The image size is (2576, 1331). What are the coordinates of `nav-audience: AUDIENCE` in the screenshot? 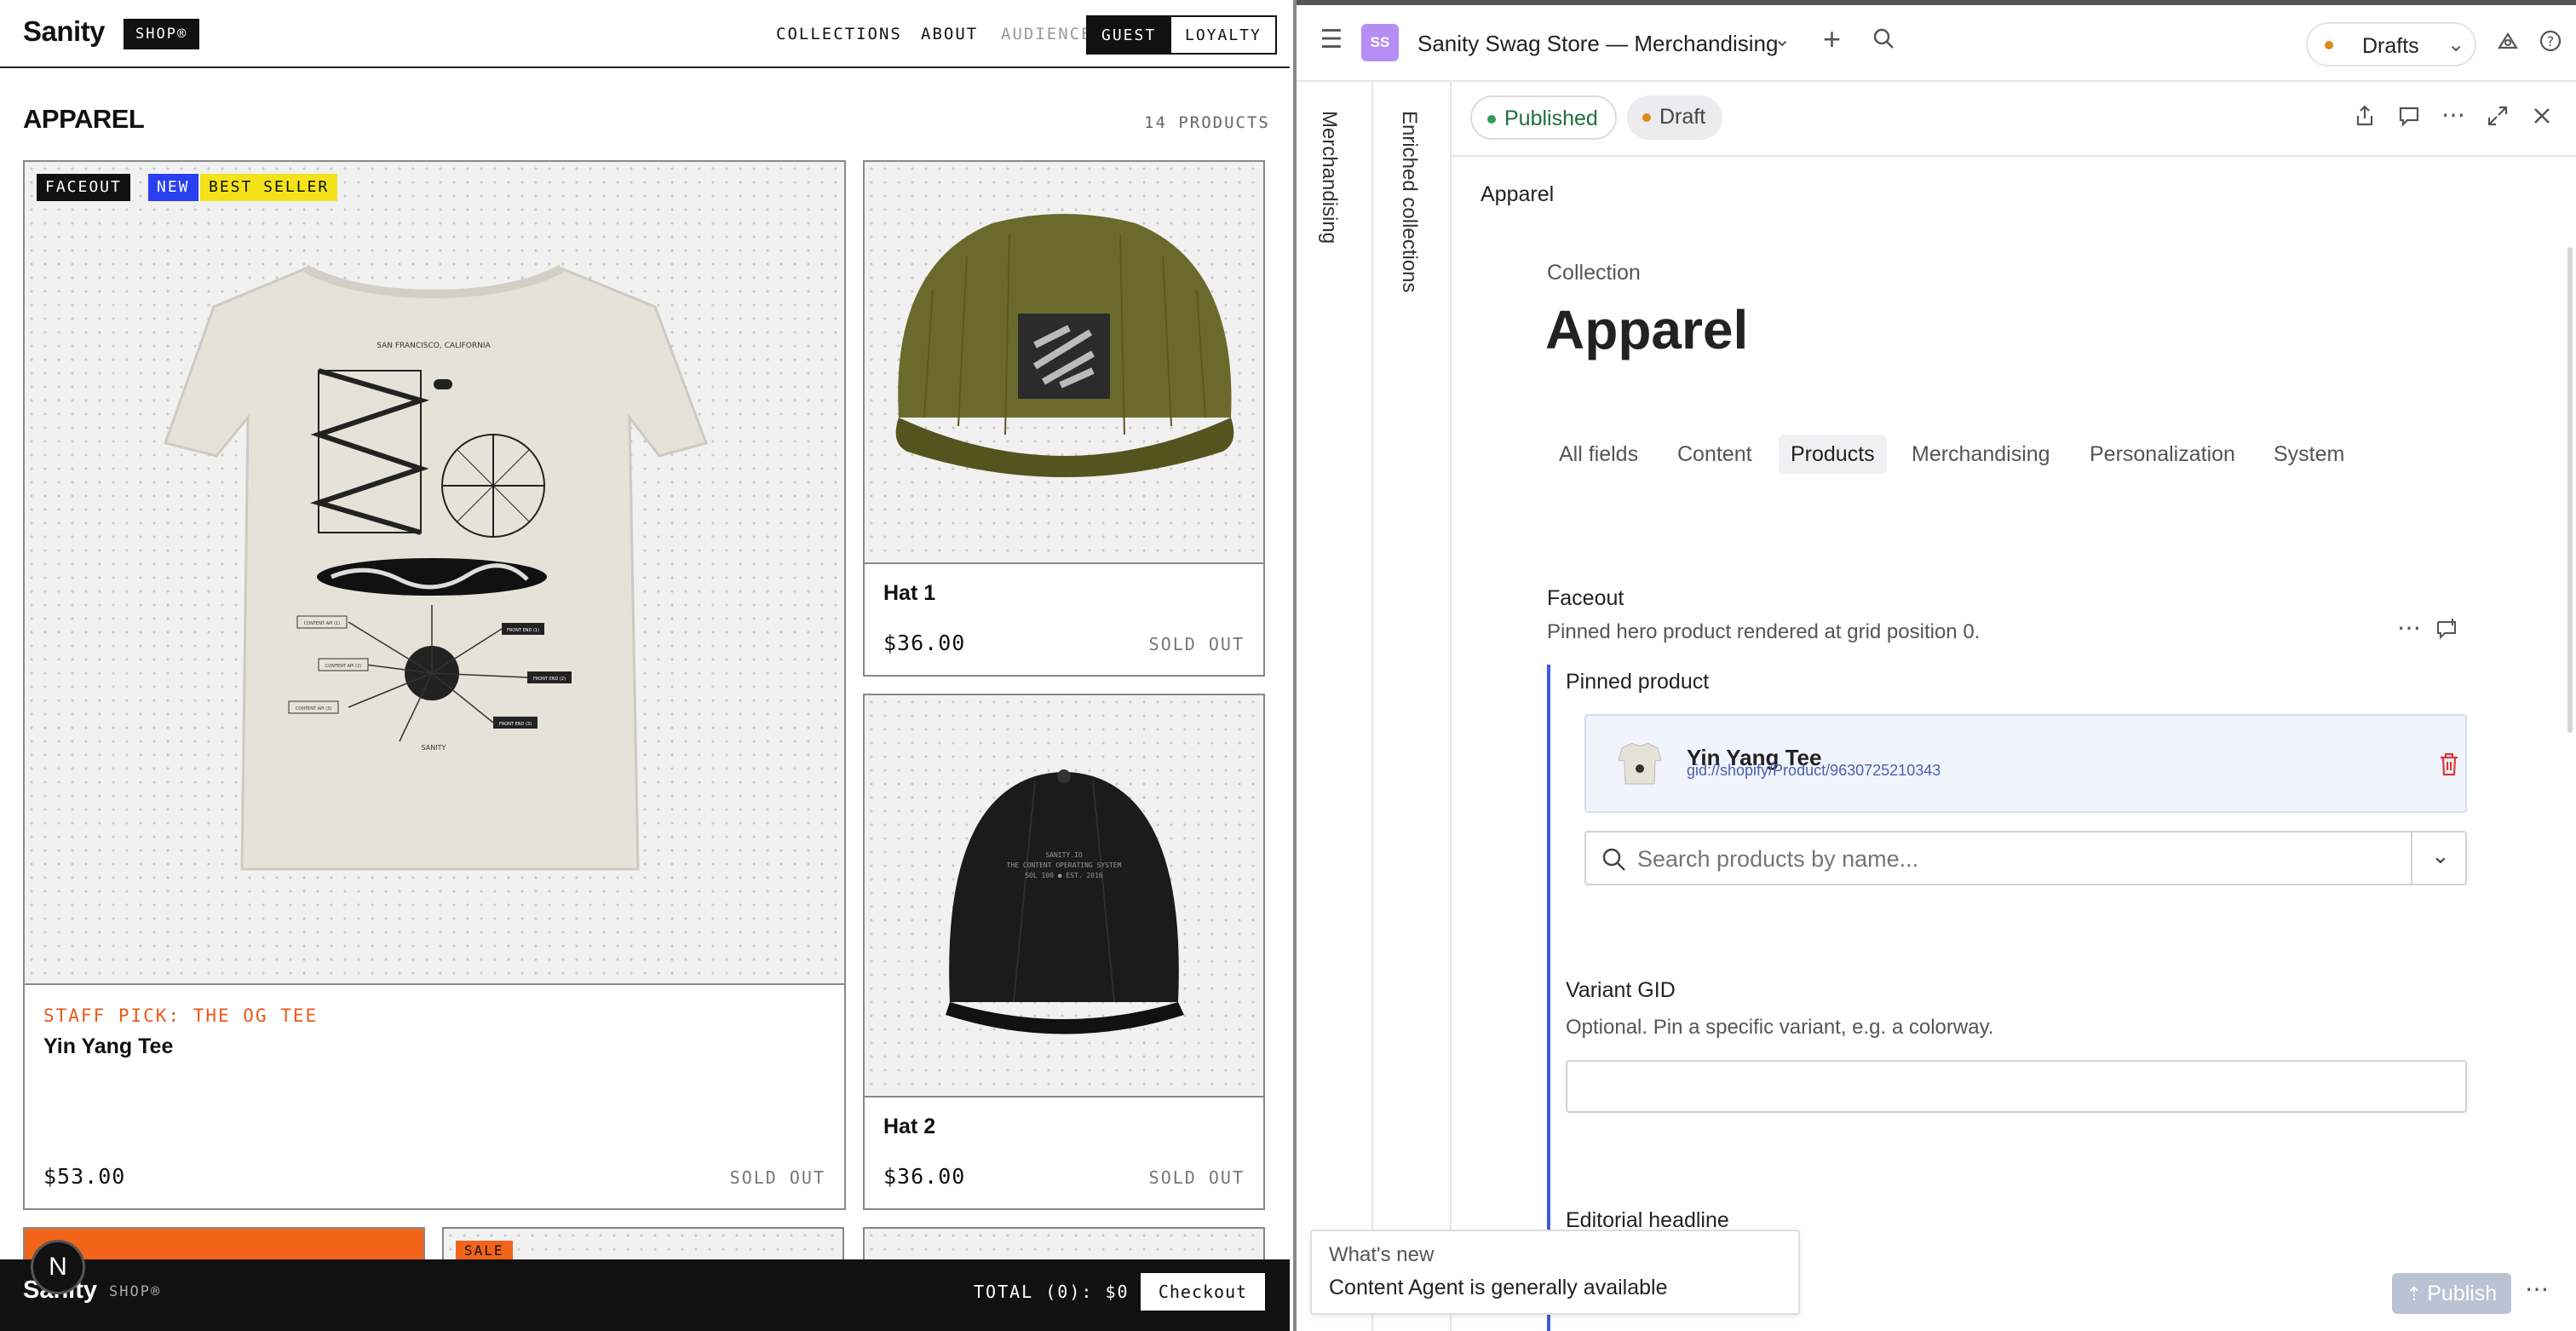 It's located at (1047, 34).